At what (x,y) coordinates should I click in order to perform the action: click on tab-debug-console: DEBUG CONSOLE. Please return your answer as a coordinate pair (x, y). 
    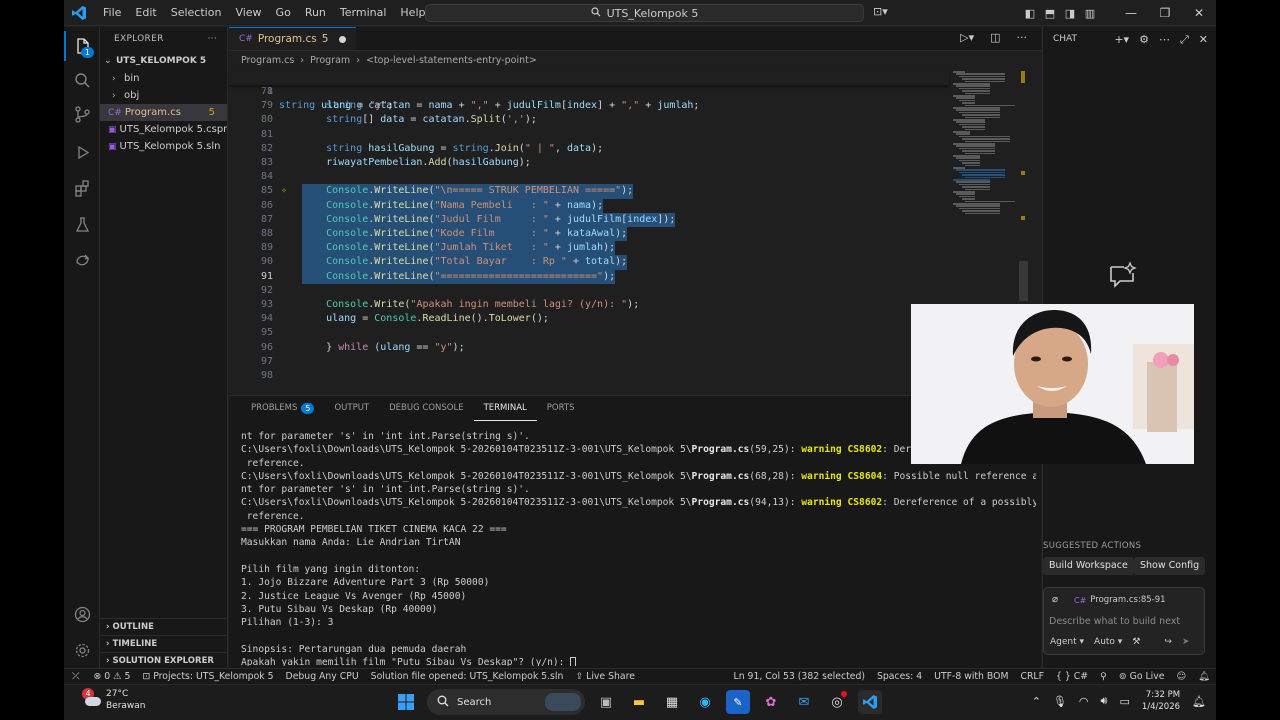
    Looking at the image, I should click on (426, 408).